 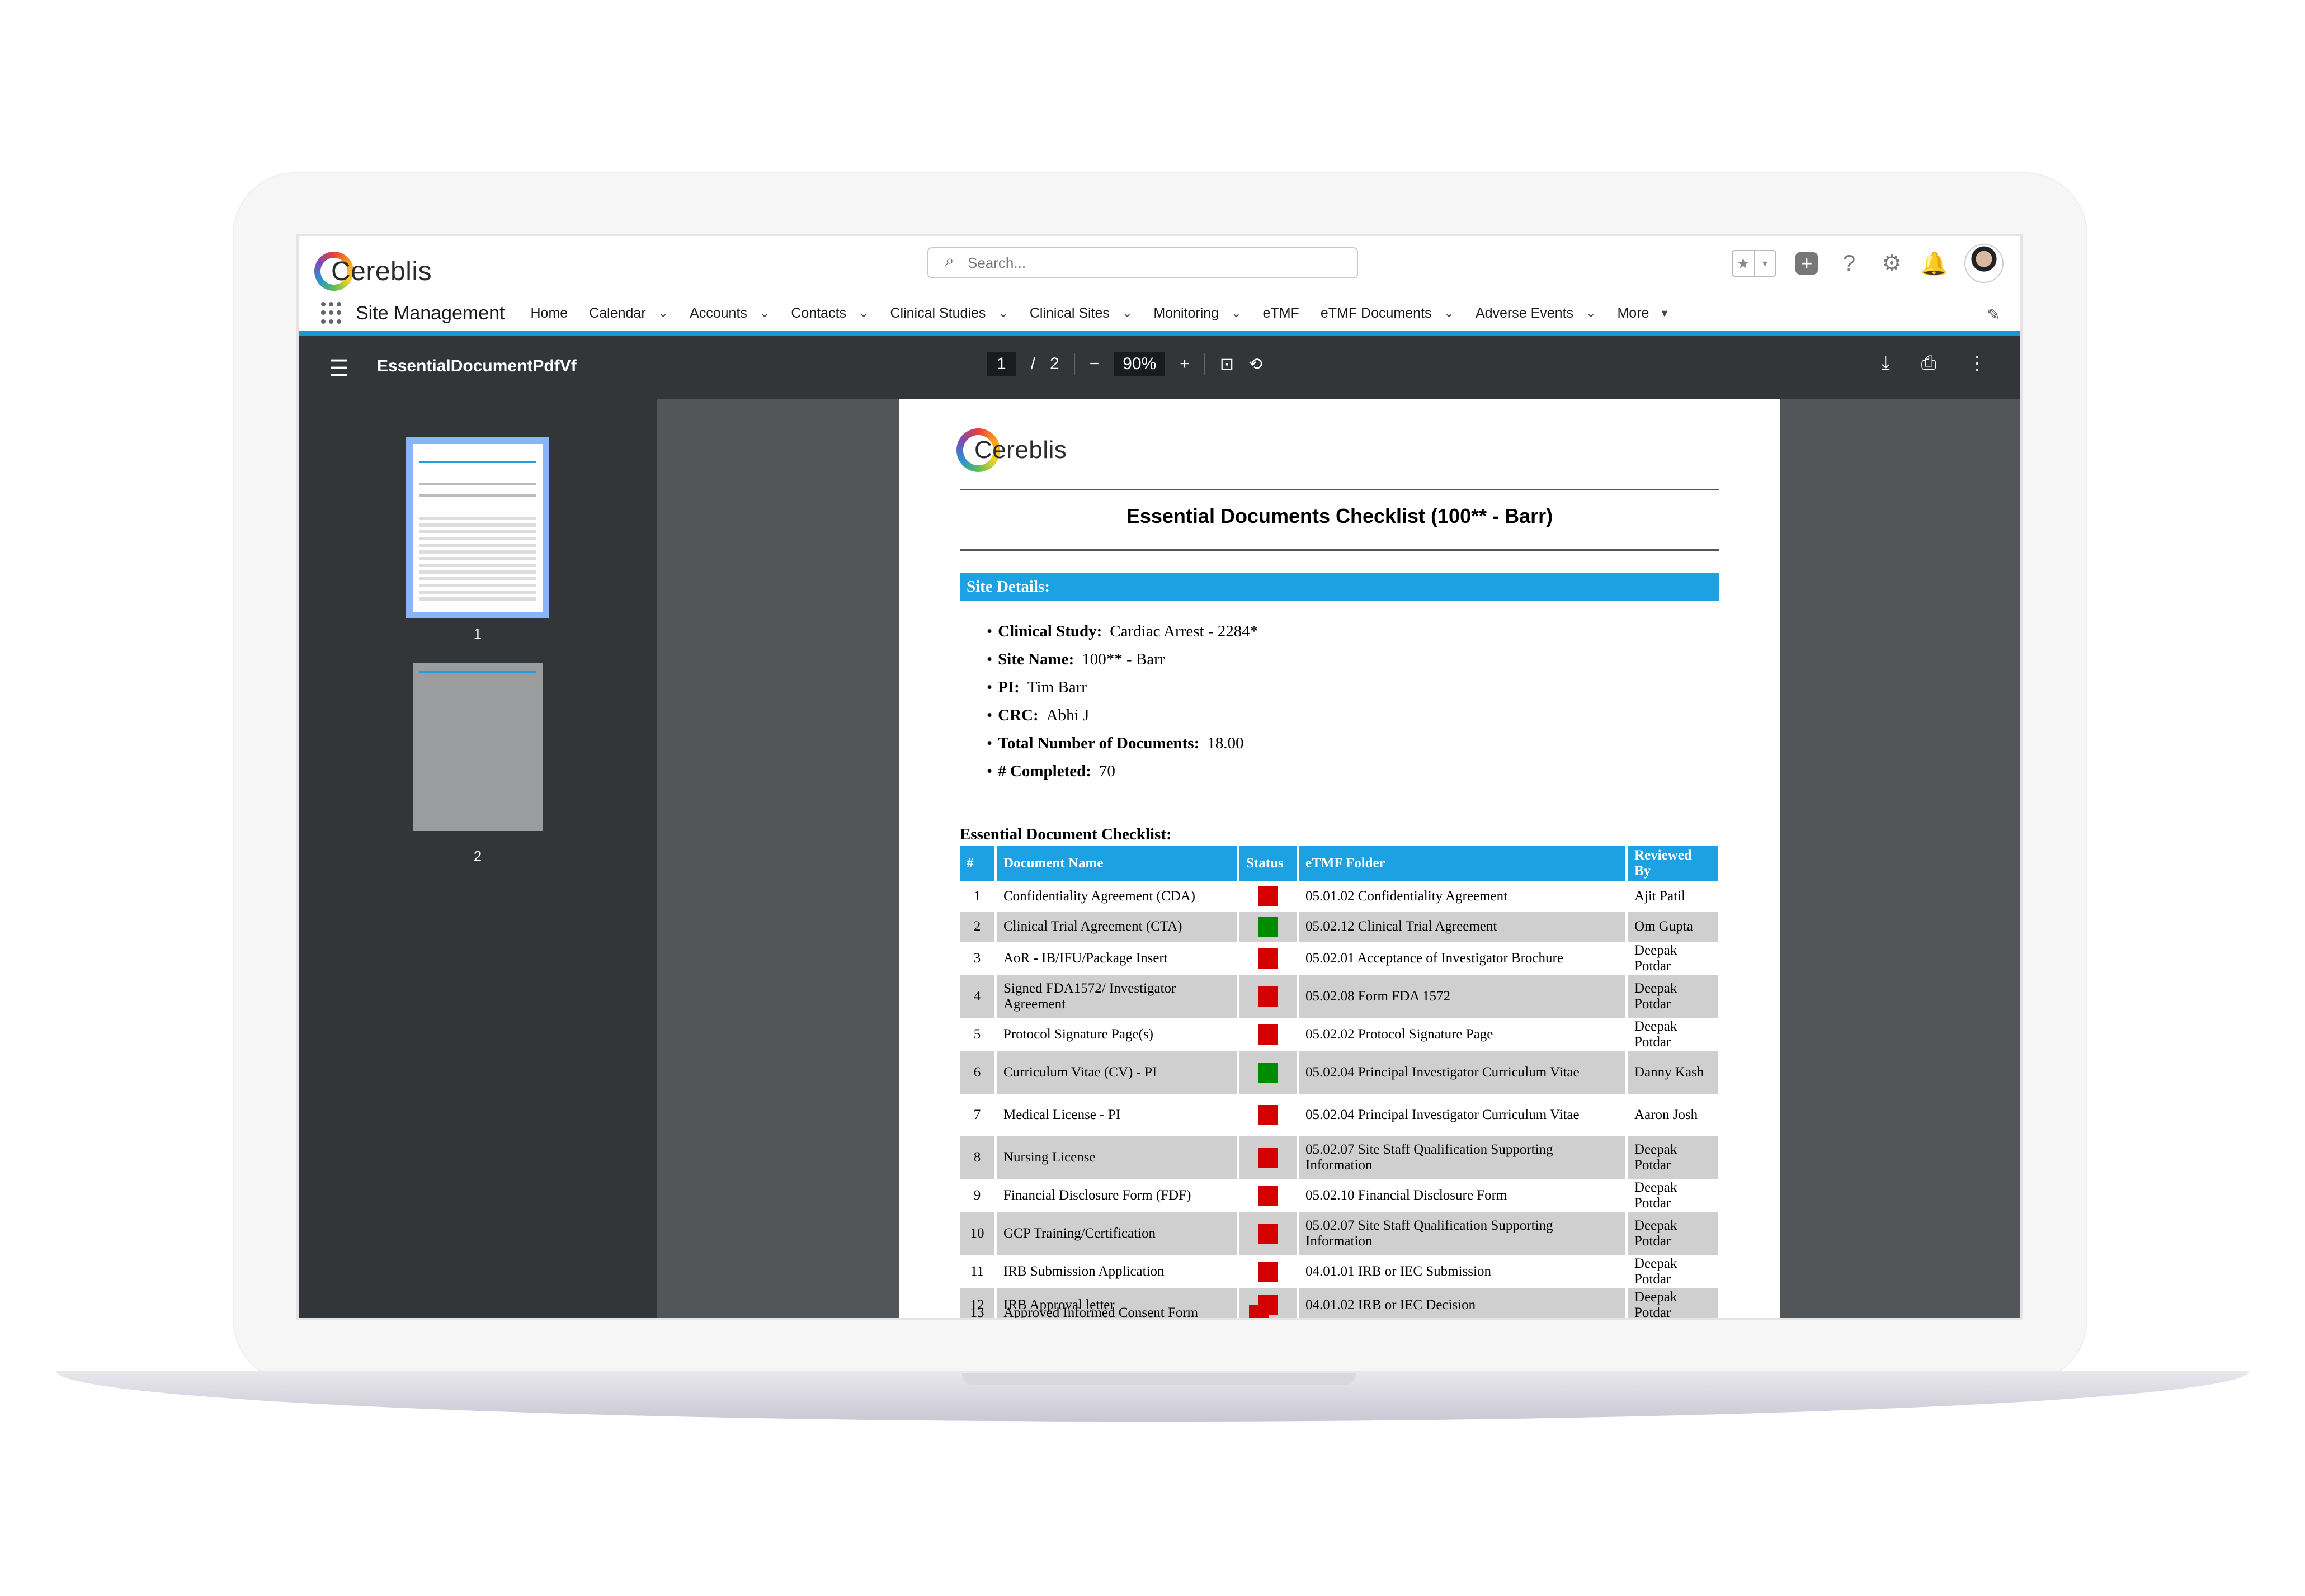 I want to click on bell-icon: 🔔, so click(x=1934, y=263).